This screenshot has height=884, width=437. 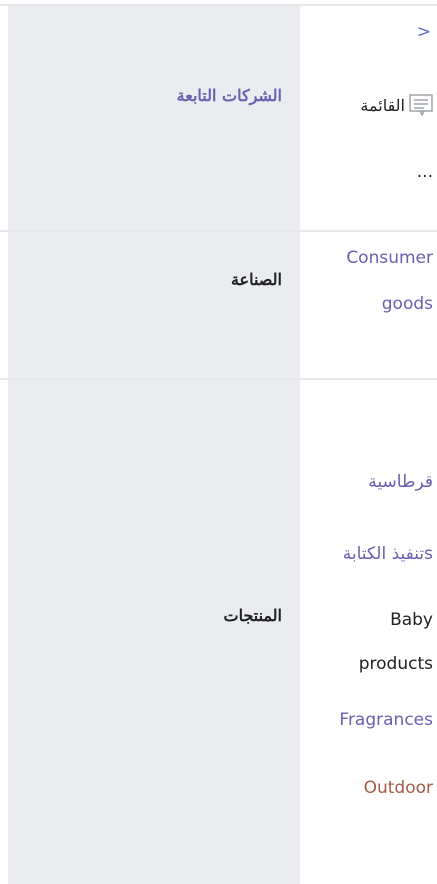 I want to click on product-item-link: Fragrances, so click(x=386, y=720).